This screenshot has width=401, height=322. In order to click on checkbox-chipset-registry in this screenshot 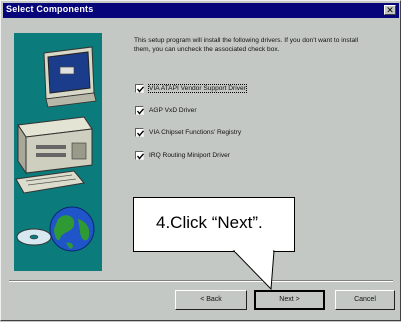, I will do `click(140, 132)`.